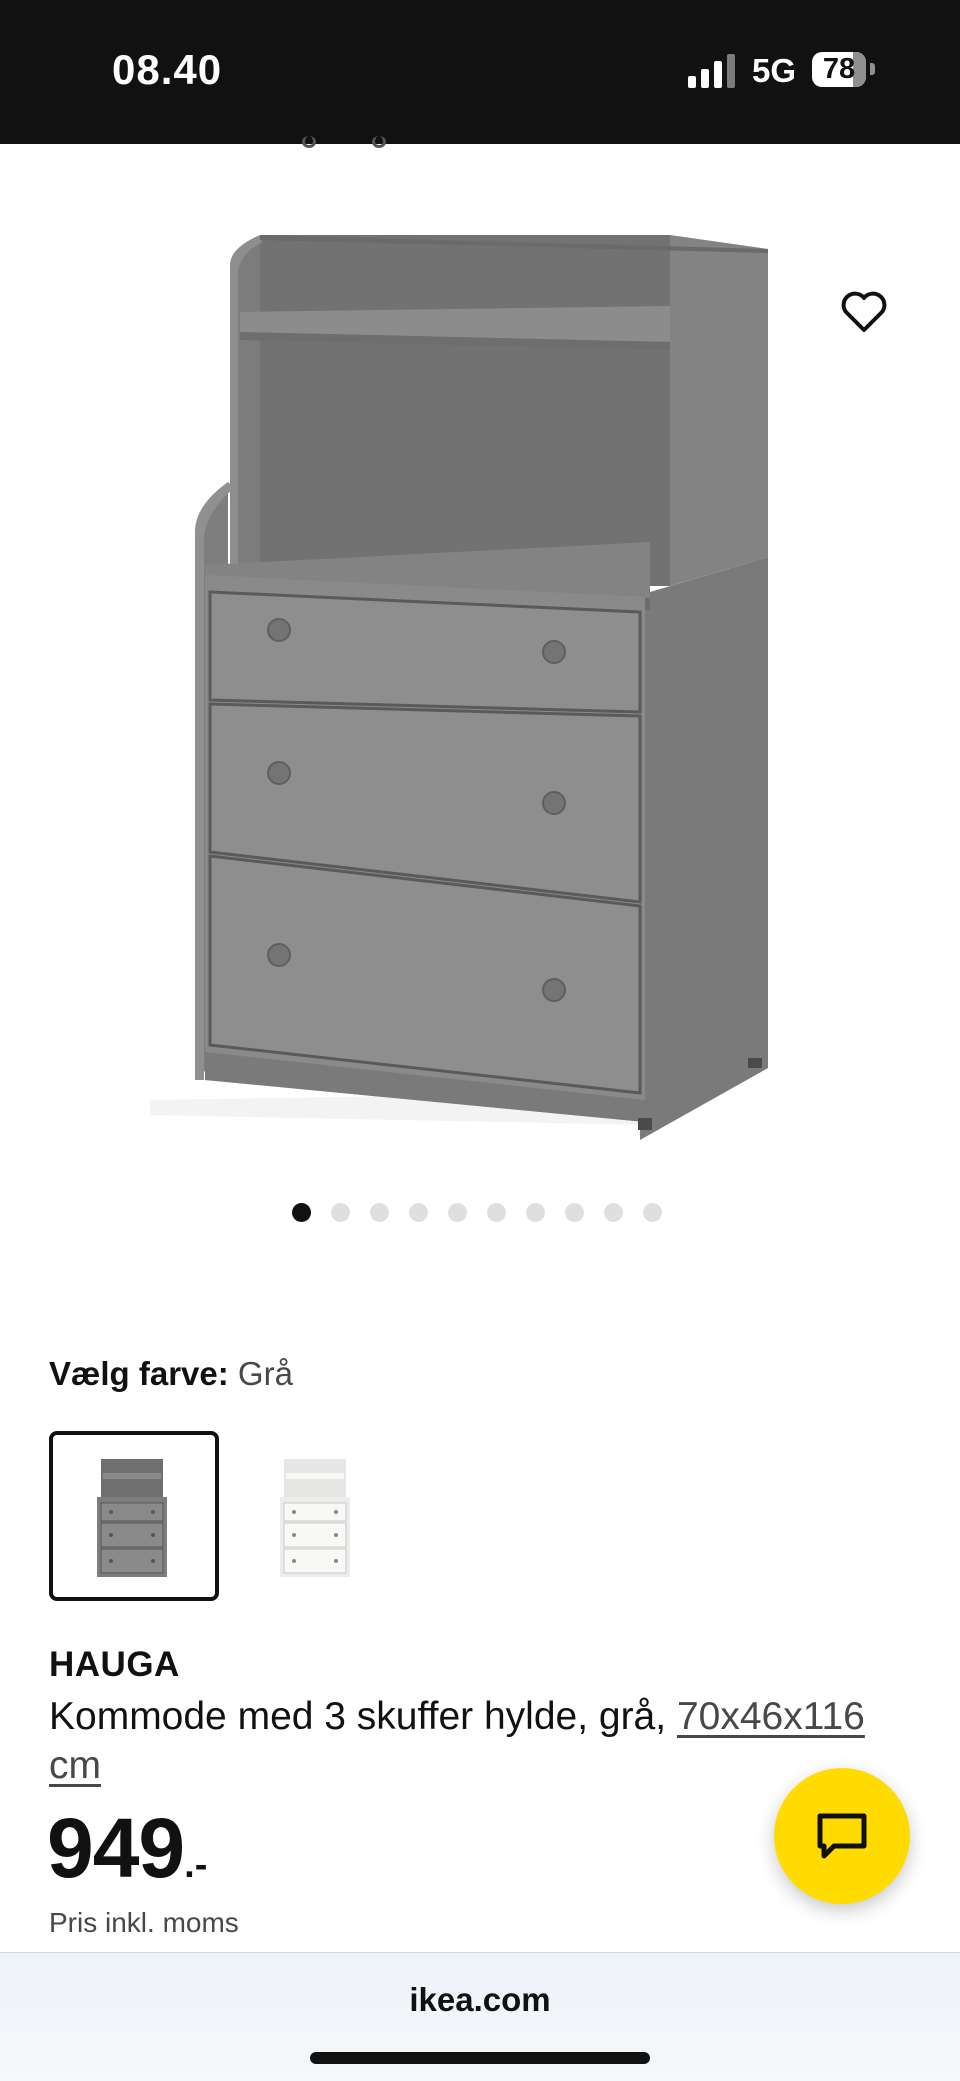 This screenshot has width=960, height=2081. I want to click on browser-url-bar: ikea.com, so click(480, 2016).